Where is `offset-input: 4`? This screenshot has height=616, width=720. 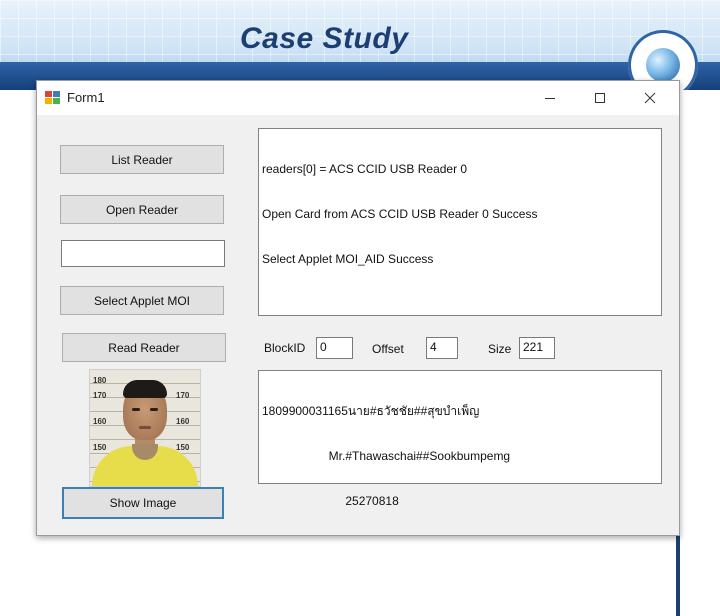
offset-input: 4 is located at coordinates (442, 348).